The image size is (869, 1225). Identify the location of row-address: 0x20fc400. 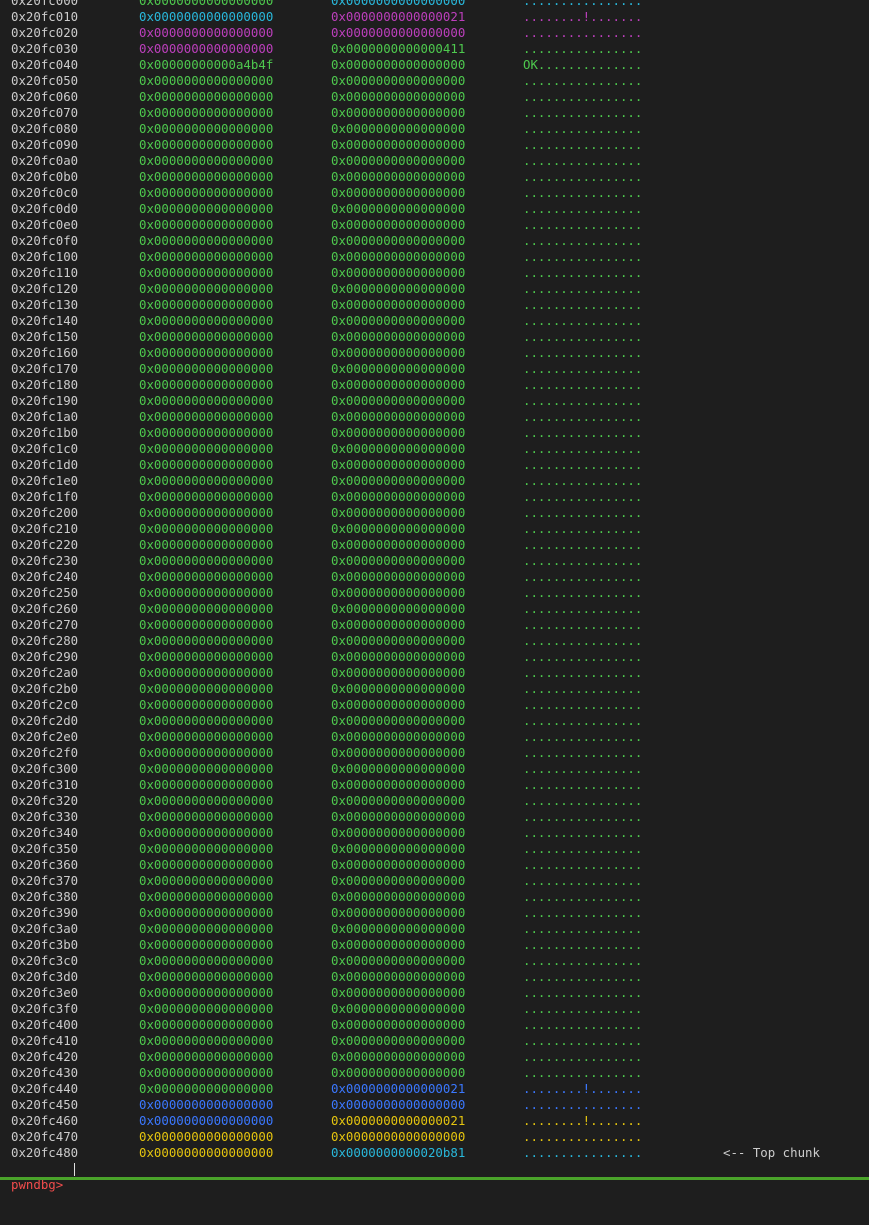
(45, 1024).